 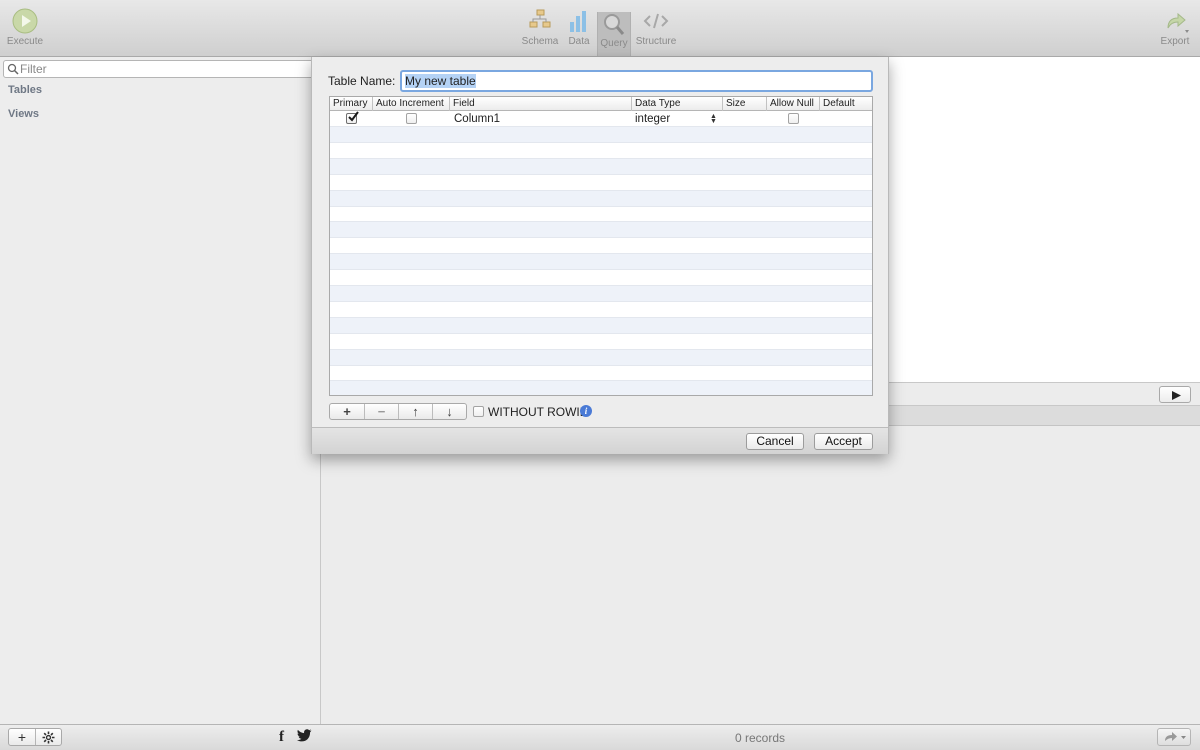 I want to click on magnifier-icon, so click(x=614, y=24).